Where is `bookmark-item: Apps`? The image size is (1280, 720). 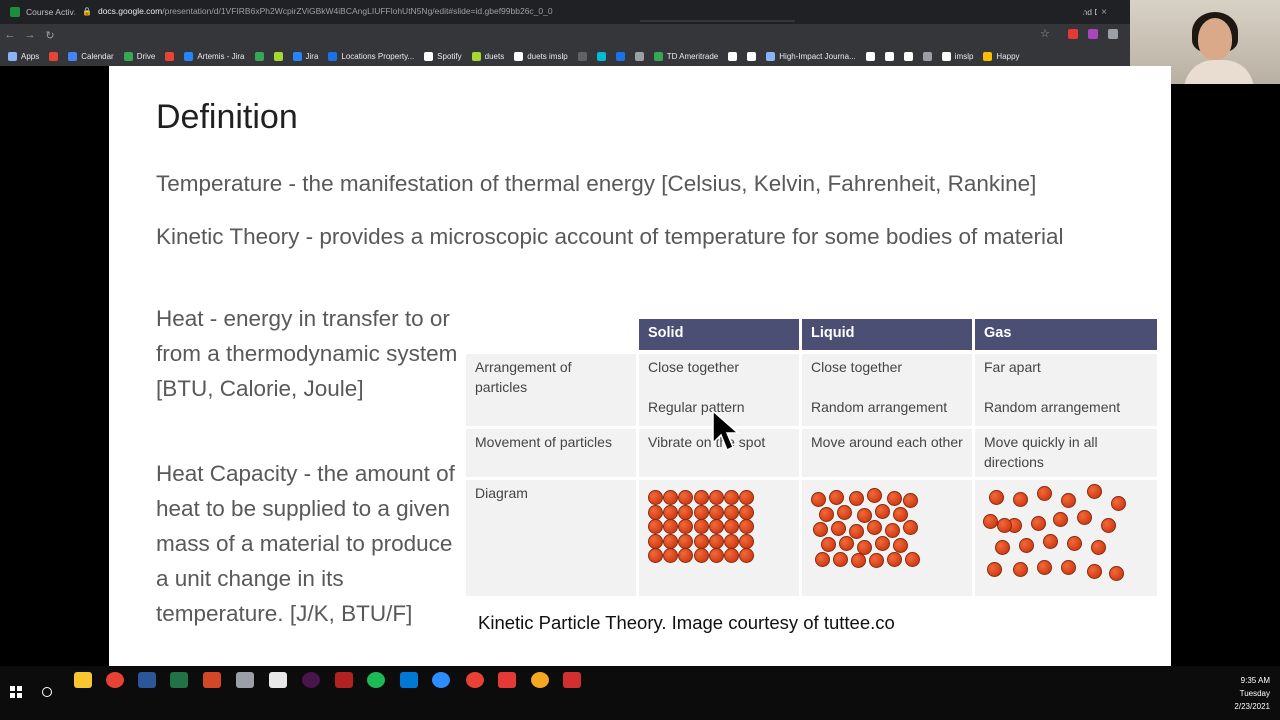
bookmark-item: Apps is located at coordinates (24, 56).